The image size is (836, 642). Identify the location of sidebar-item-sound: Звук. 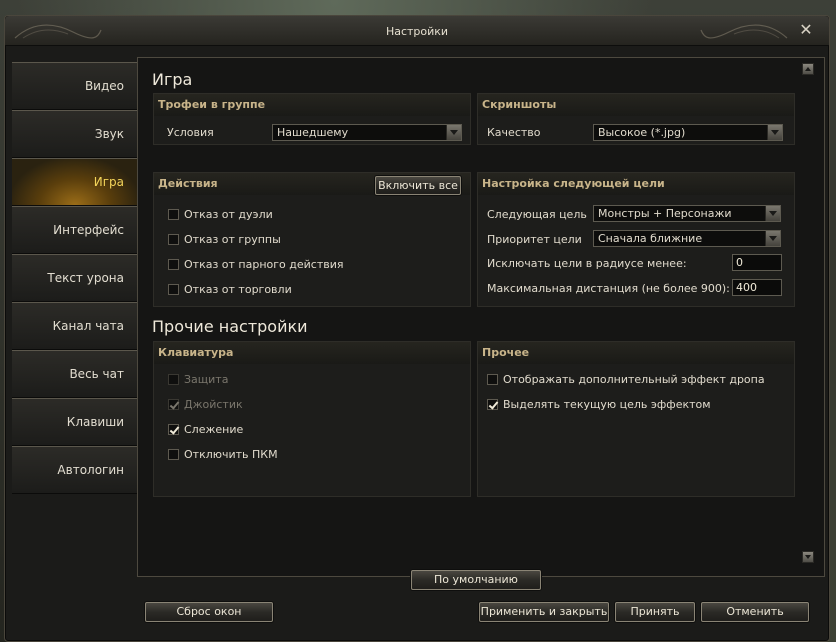
(75, 134).